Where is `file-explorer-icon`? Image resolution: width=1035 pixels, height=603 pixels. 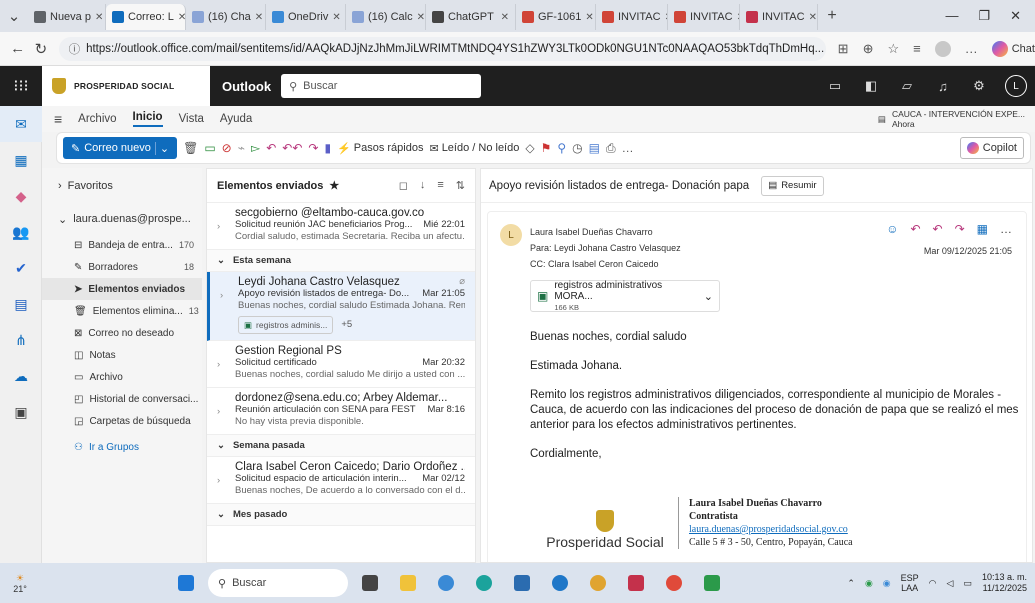
file-explorer-icon is located at coordinates (408, 583).